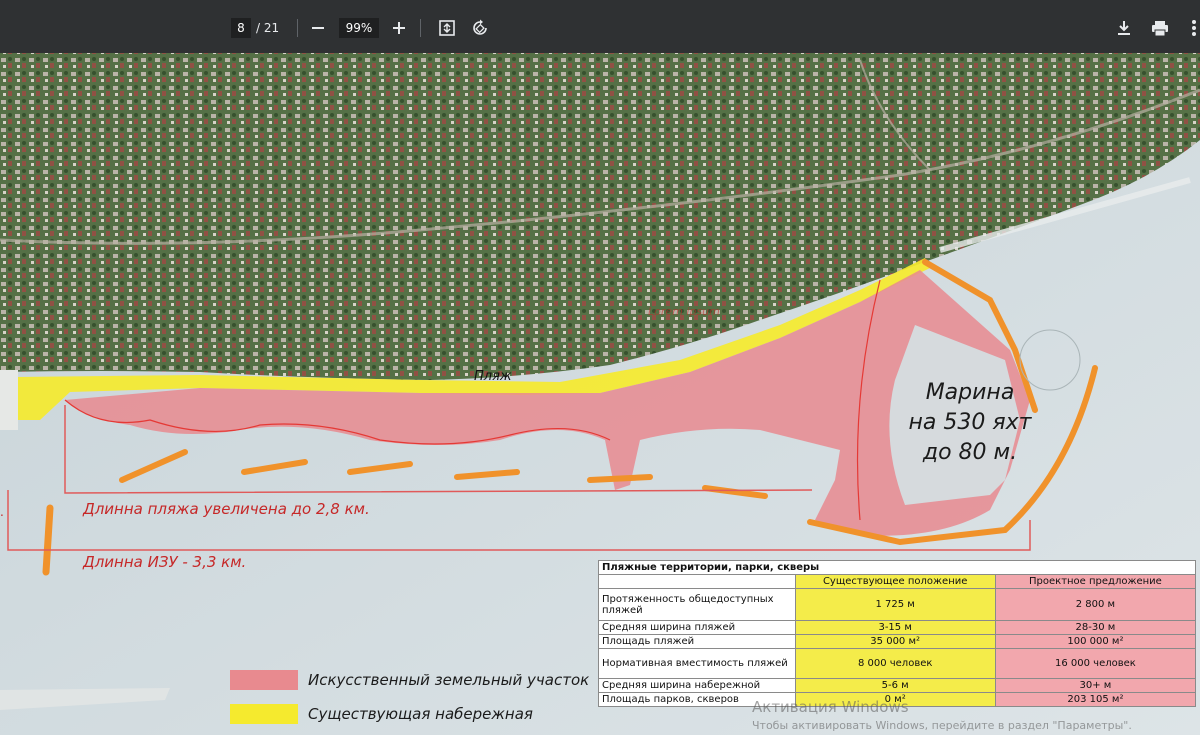  Describe the element at coordinates (420, 714) in the screenshot. I see `legend-label: Существующая набережная` at that location.